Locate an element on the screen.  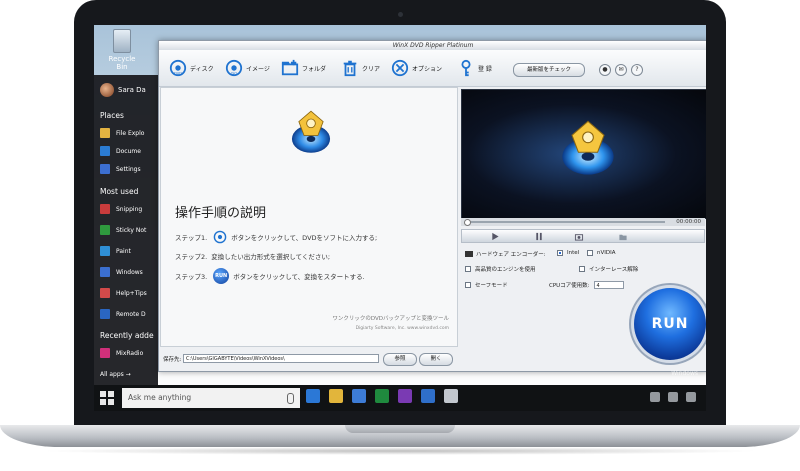
onenote-icon is located at coordinates (405, 396).